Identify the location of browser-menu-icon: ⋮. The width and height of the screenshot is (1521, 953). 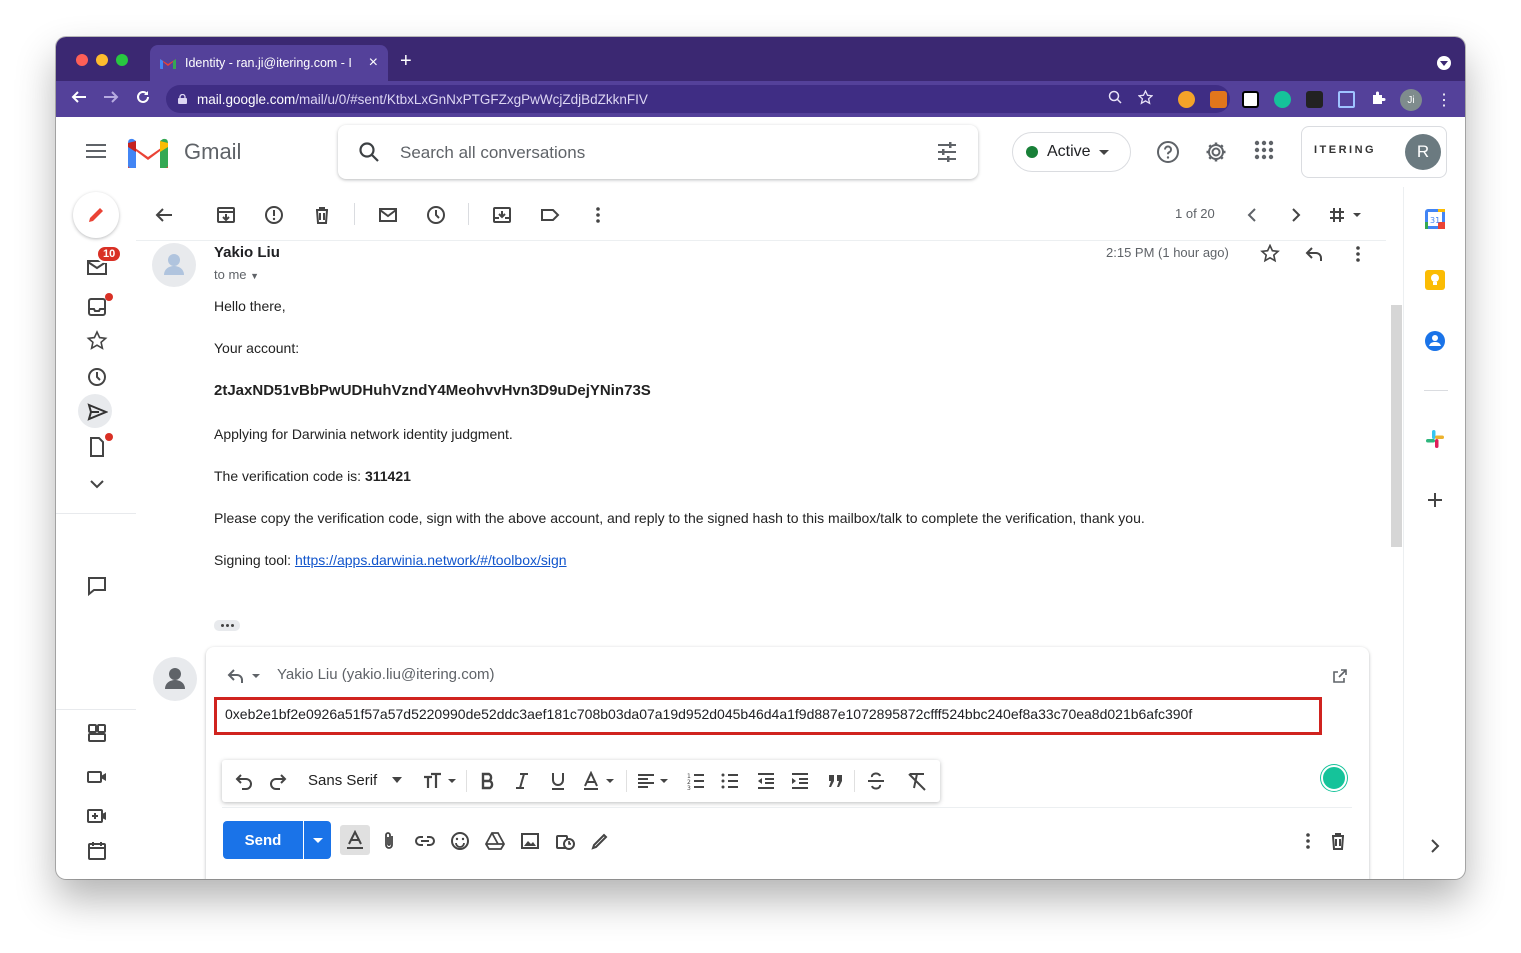
(1444, 100).